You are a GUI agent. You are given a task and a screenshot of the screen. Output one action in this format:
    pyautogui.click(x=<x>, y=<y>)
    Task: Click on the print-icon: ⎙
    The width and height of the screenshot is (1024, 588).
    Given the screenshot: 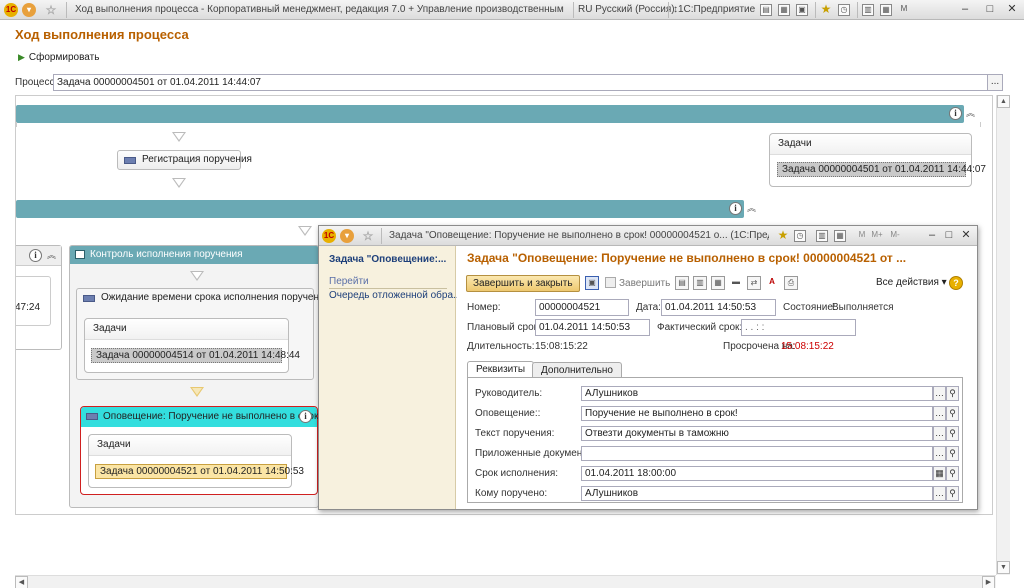 What is the action you would take?
    pyautogui.click(x=791, y=283)
    